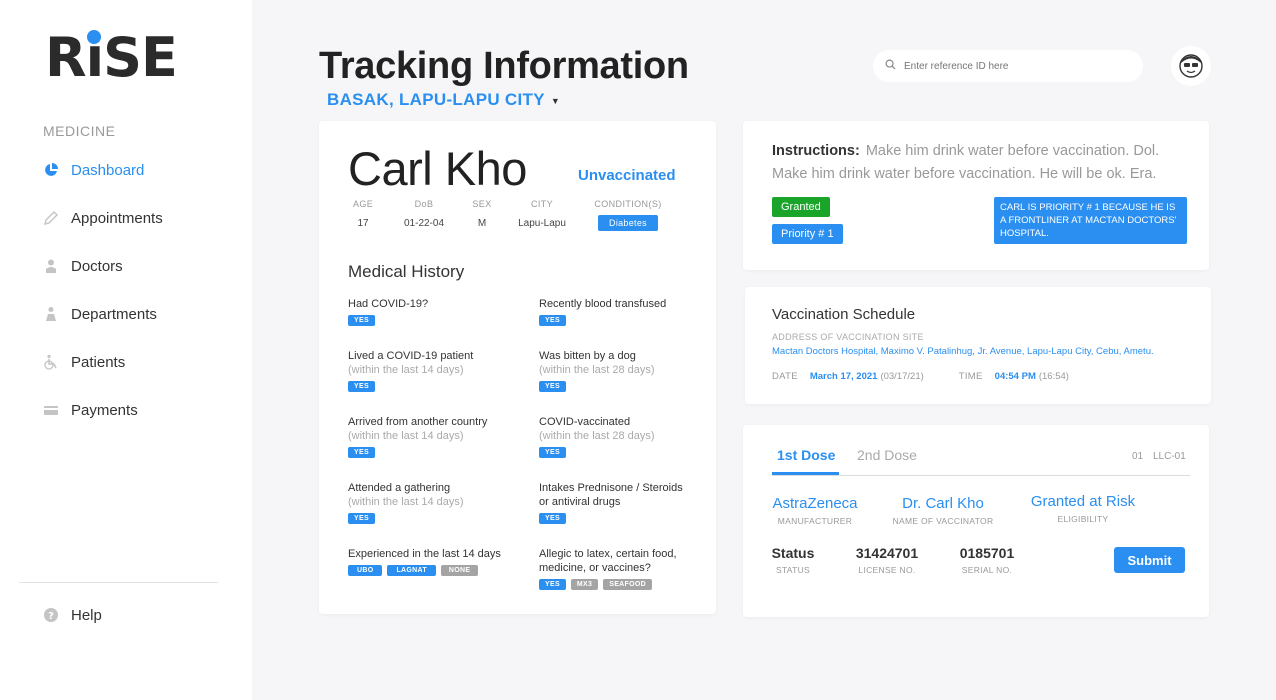 Image resolution: width=1276 pixels, height=700 pixels. Describe the element at coordinates (793, 553) in the screenshot. I see `status-value: Status` at that location.